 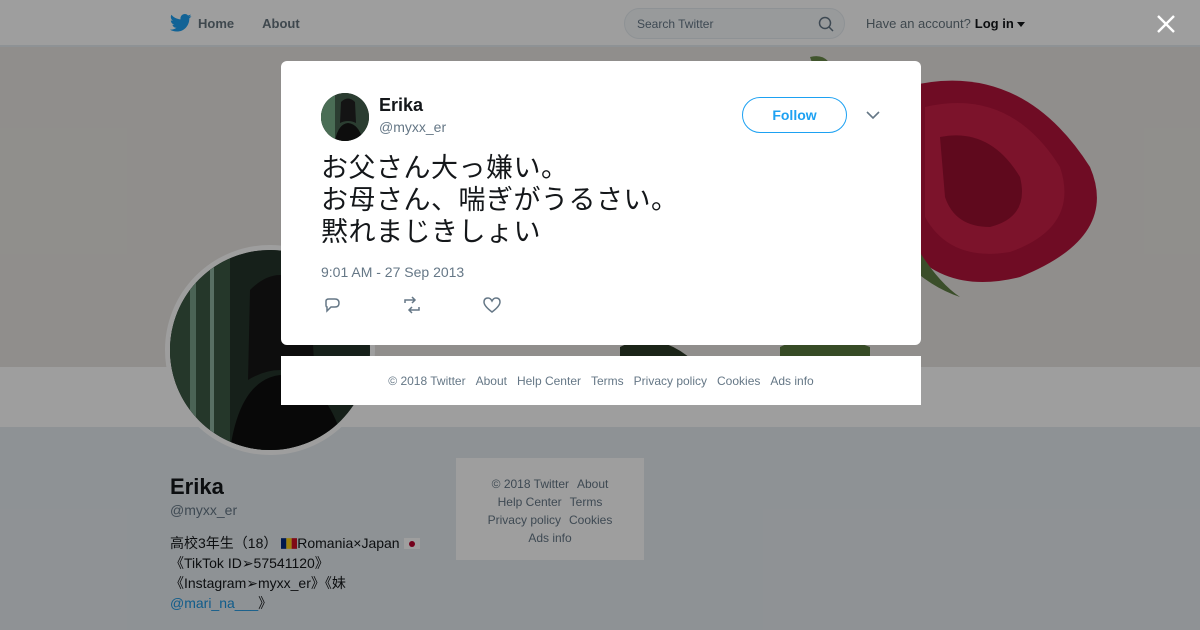 I want to click on chevron-down-icon, so click(x=873, y=115).